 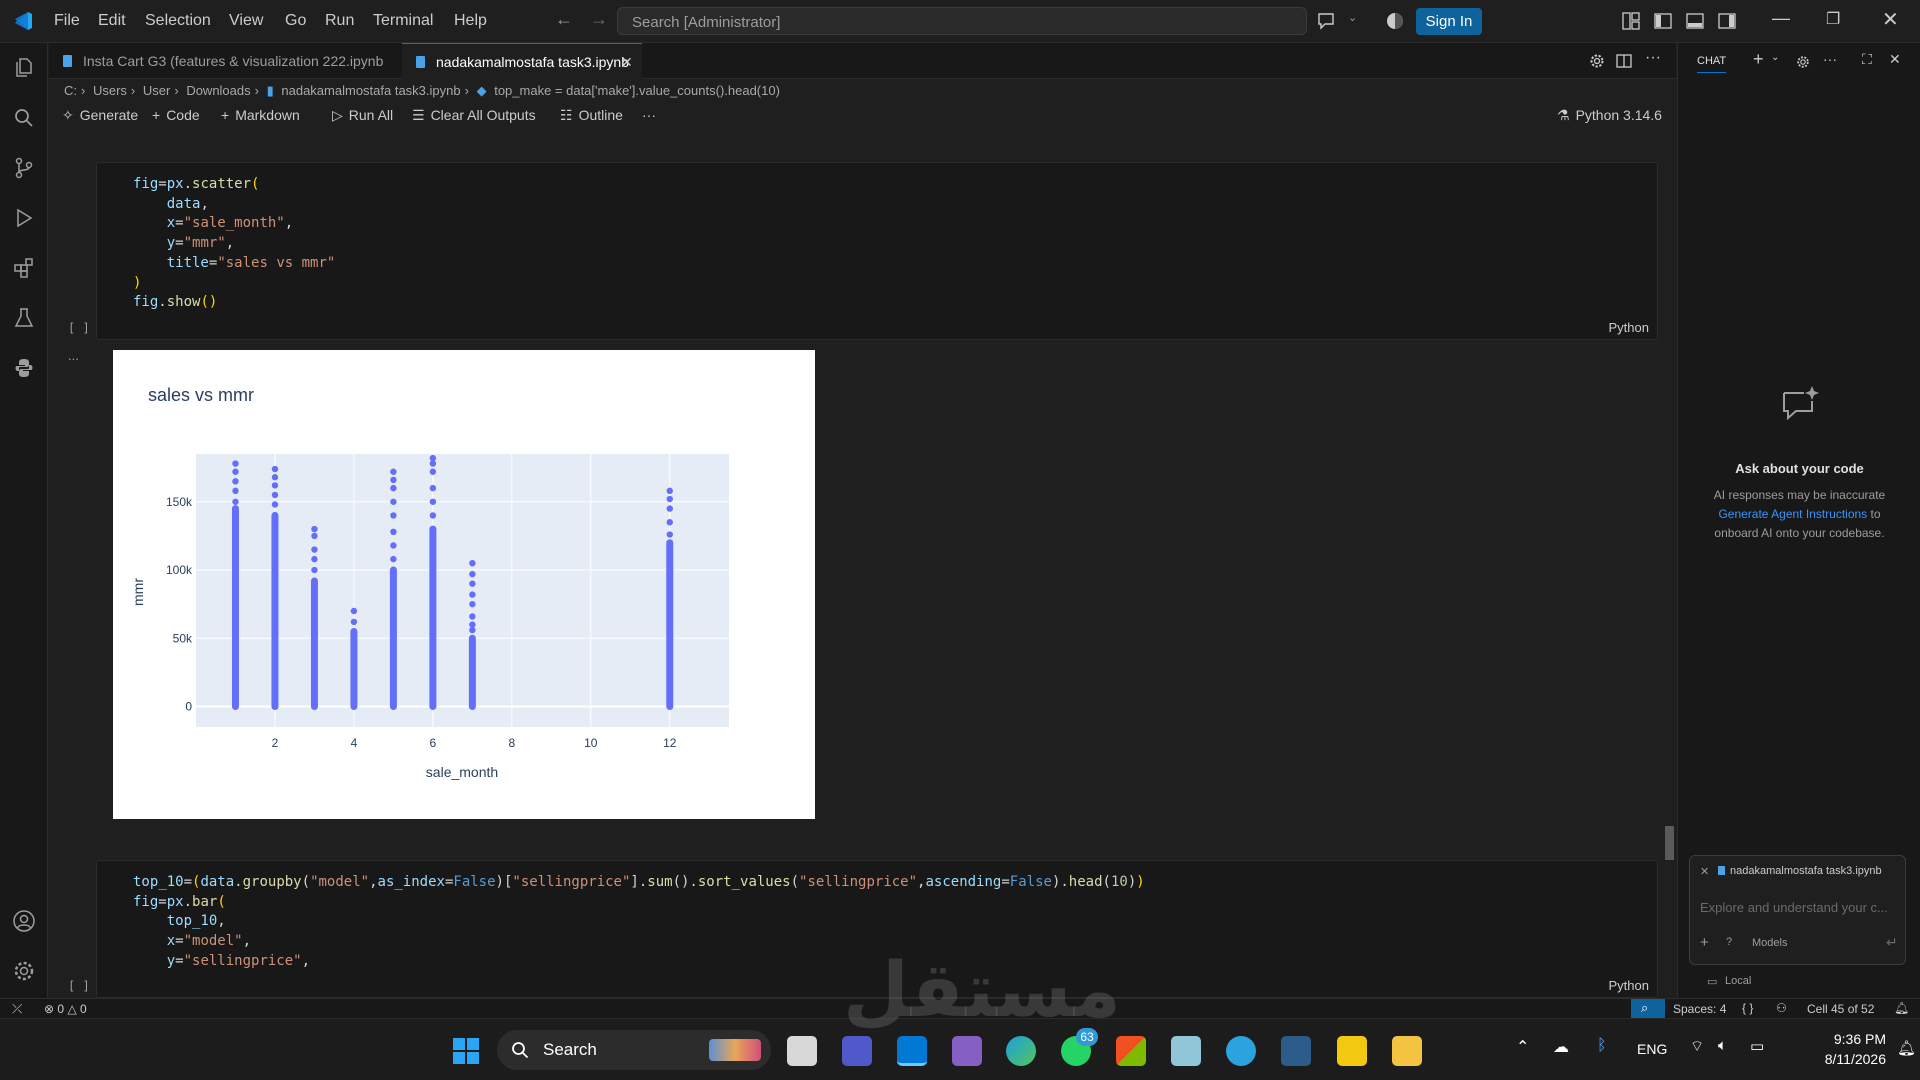 I want to click on run-all-button: ▷ Run All, so click(x=362, y=115).